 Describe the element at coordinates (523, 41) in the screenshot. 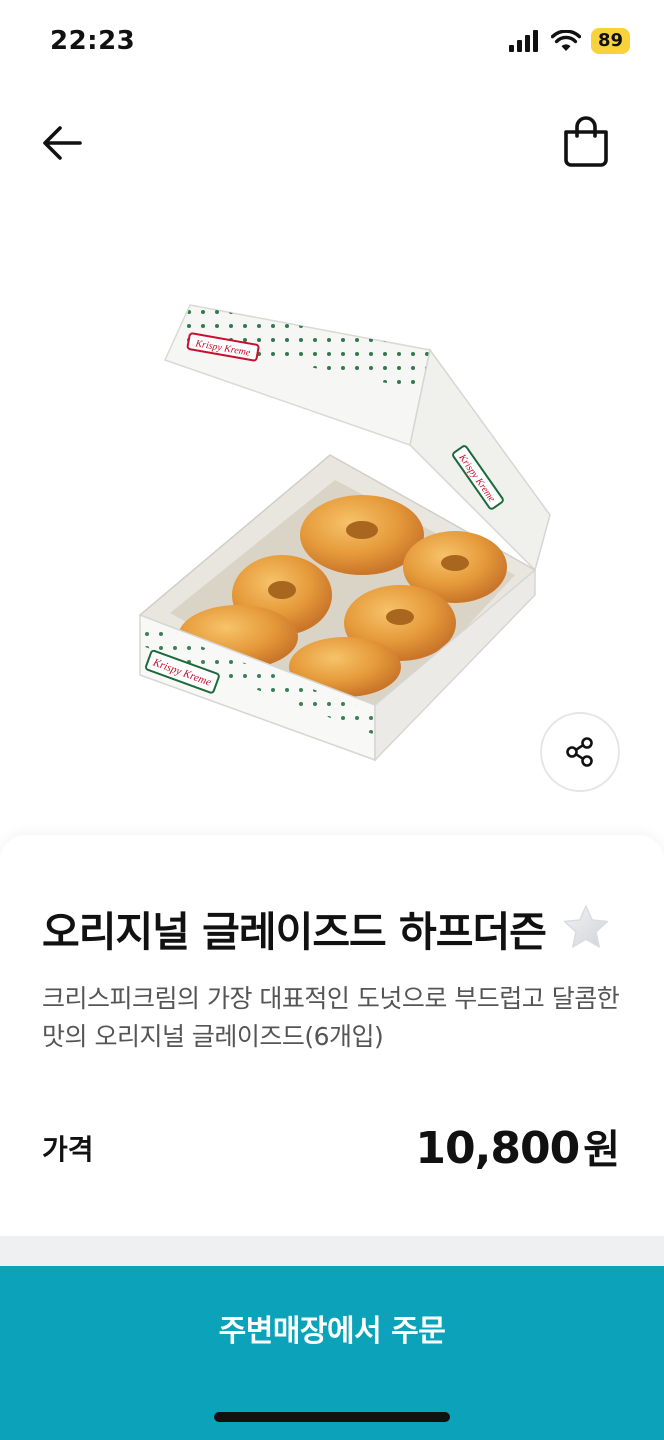

I see `cellular-signal-icon` at that location.